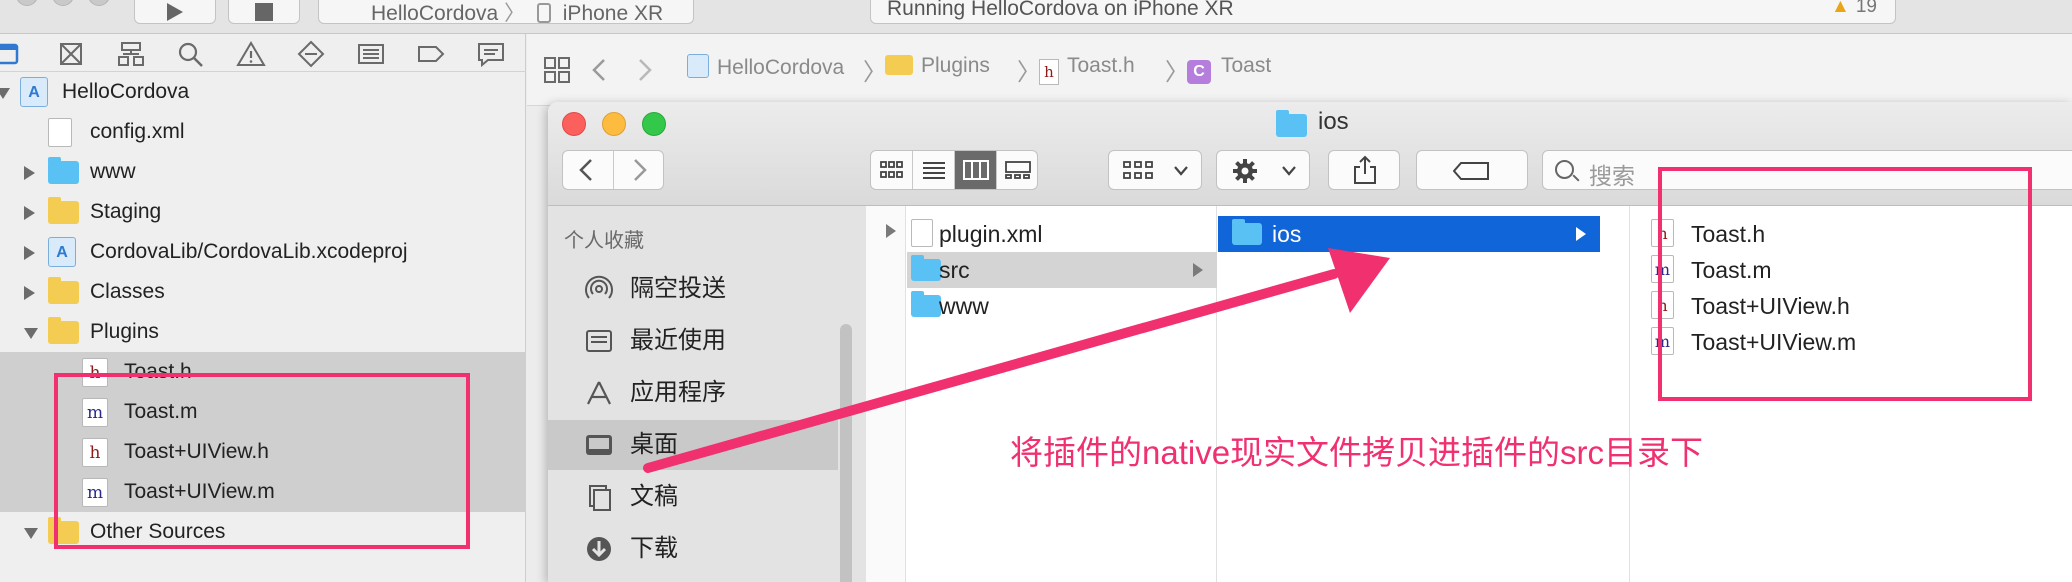 Image resolution: width=2072 pixels, height=582 pixels. Describe the element at coordinates (63, 3) in the screenshot. I see `minimize-window-button` at that location.